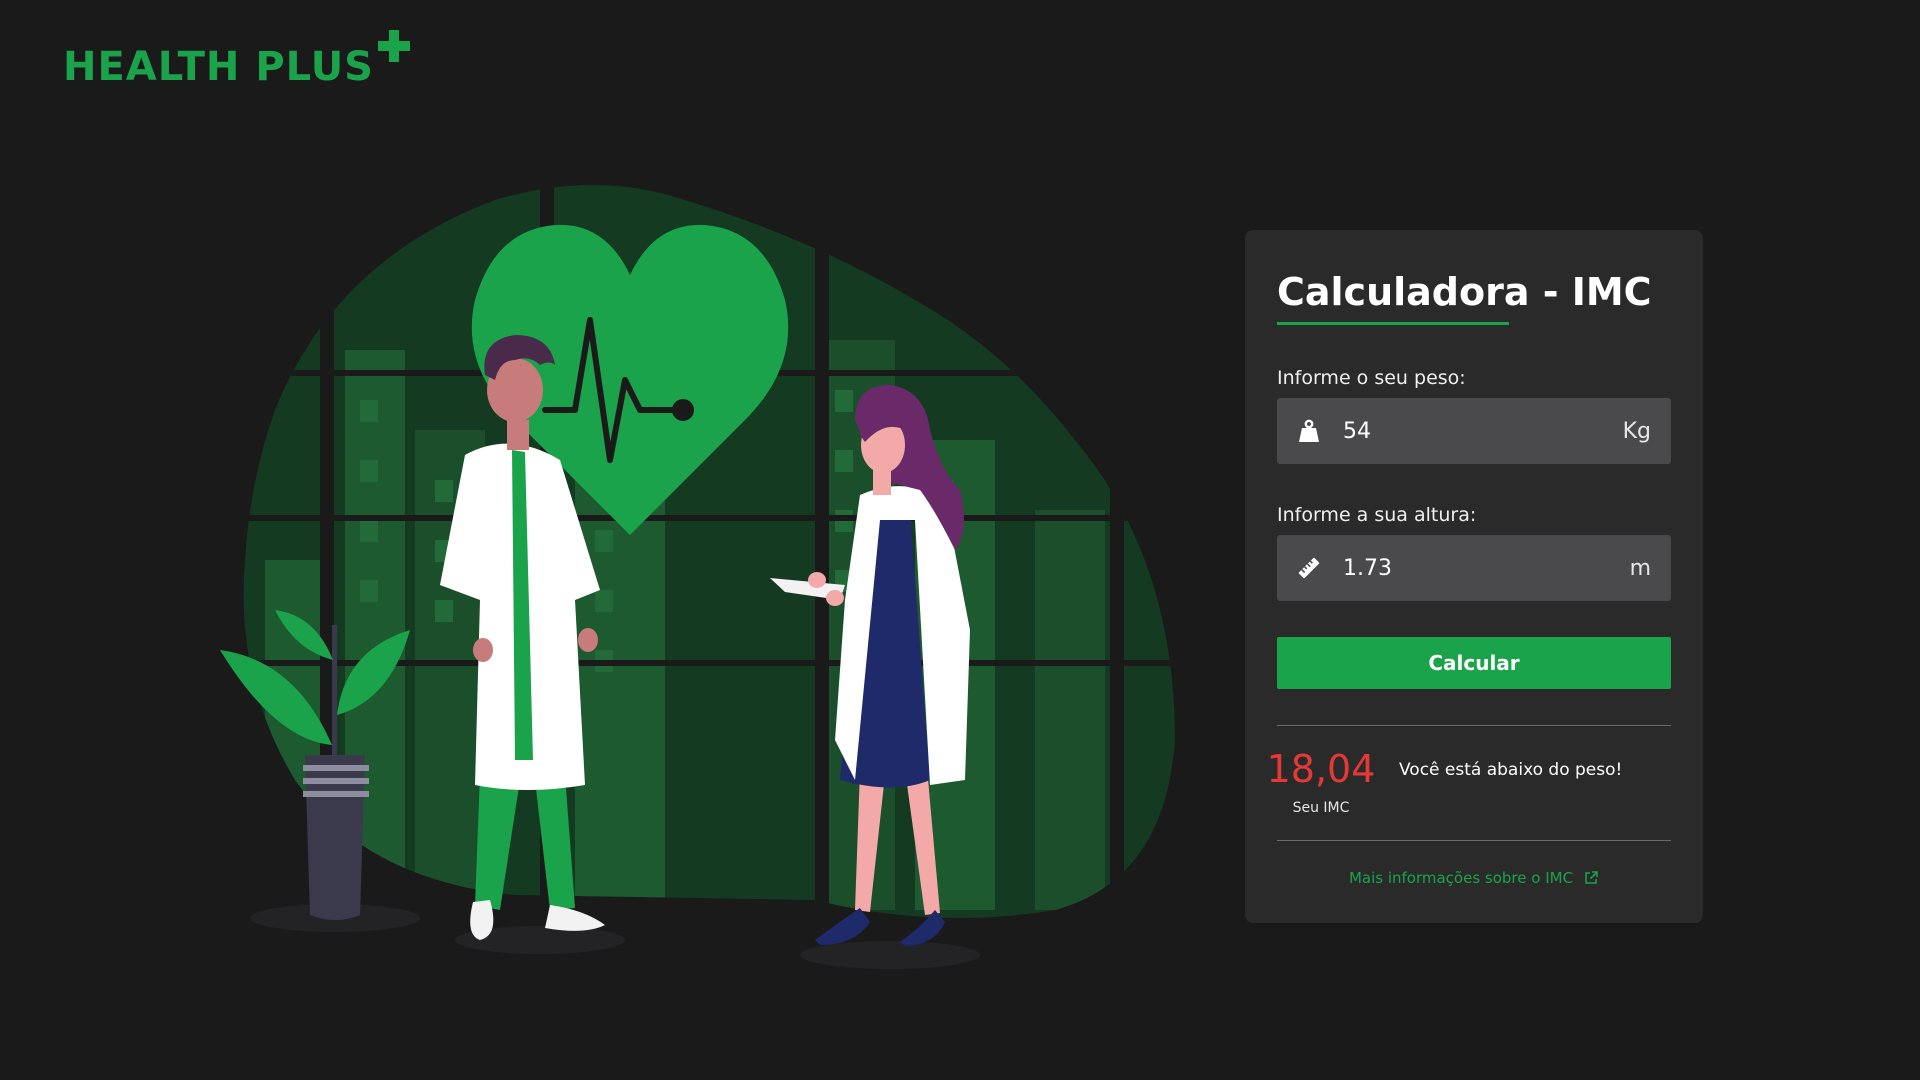  Describe the element at coordinates (1309, 431) in the screenshot. I see `weight-icon` at that location.